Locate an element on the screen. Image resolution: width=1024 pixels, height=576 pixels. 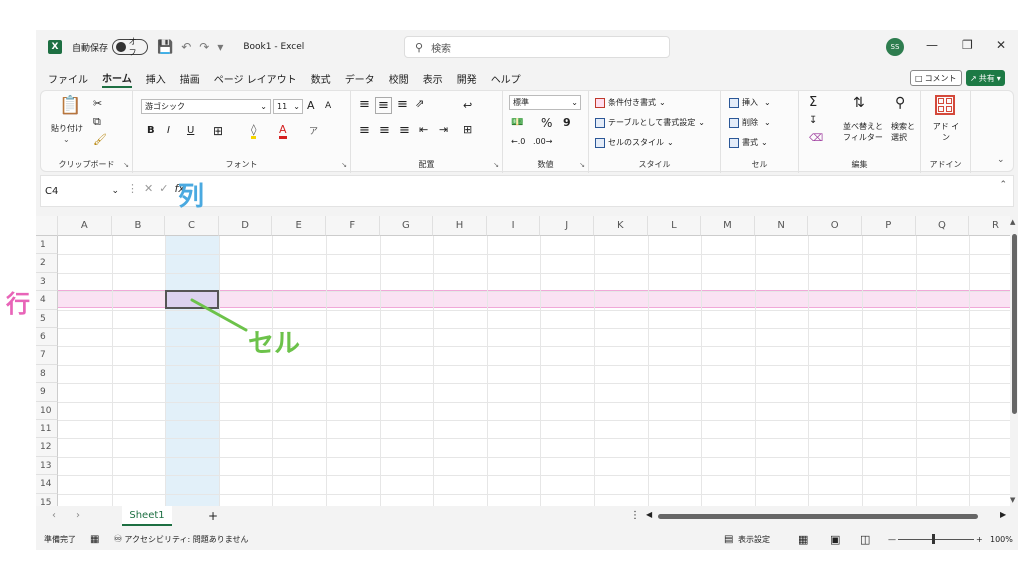
customize-quick-access-icon: ▾ is located at coordinates (220, 47).